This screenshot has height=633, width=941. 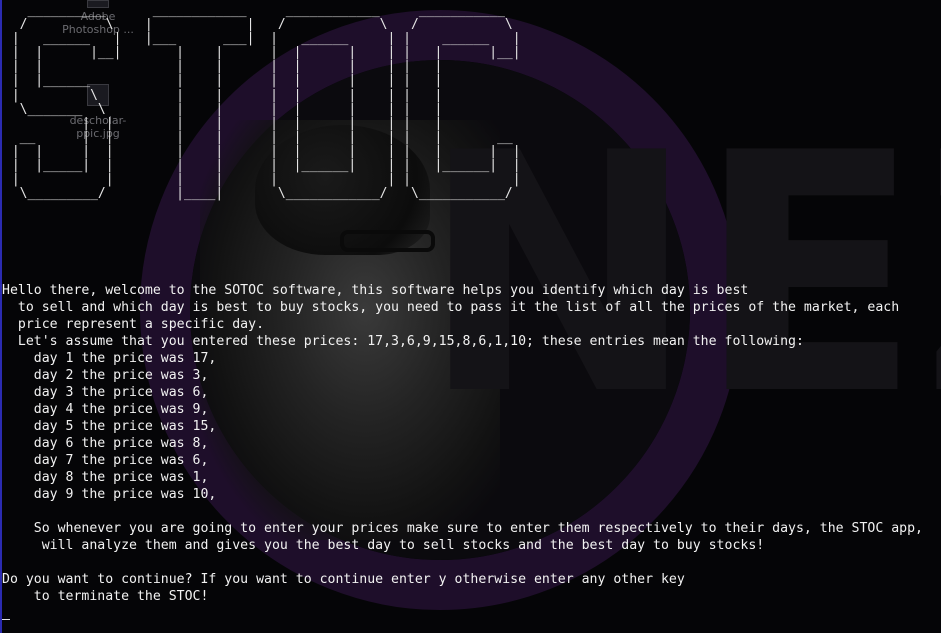 What do you see at coordinates (109, 494) in the screenshot?
I see `terminal-line: day 9 the price was 10,` at bounding box center [109, 494].